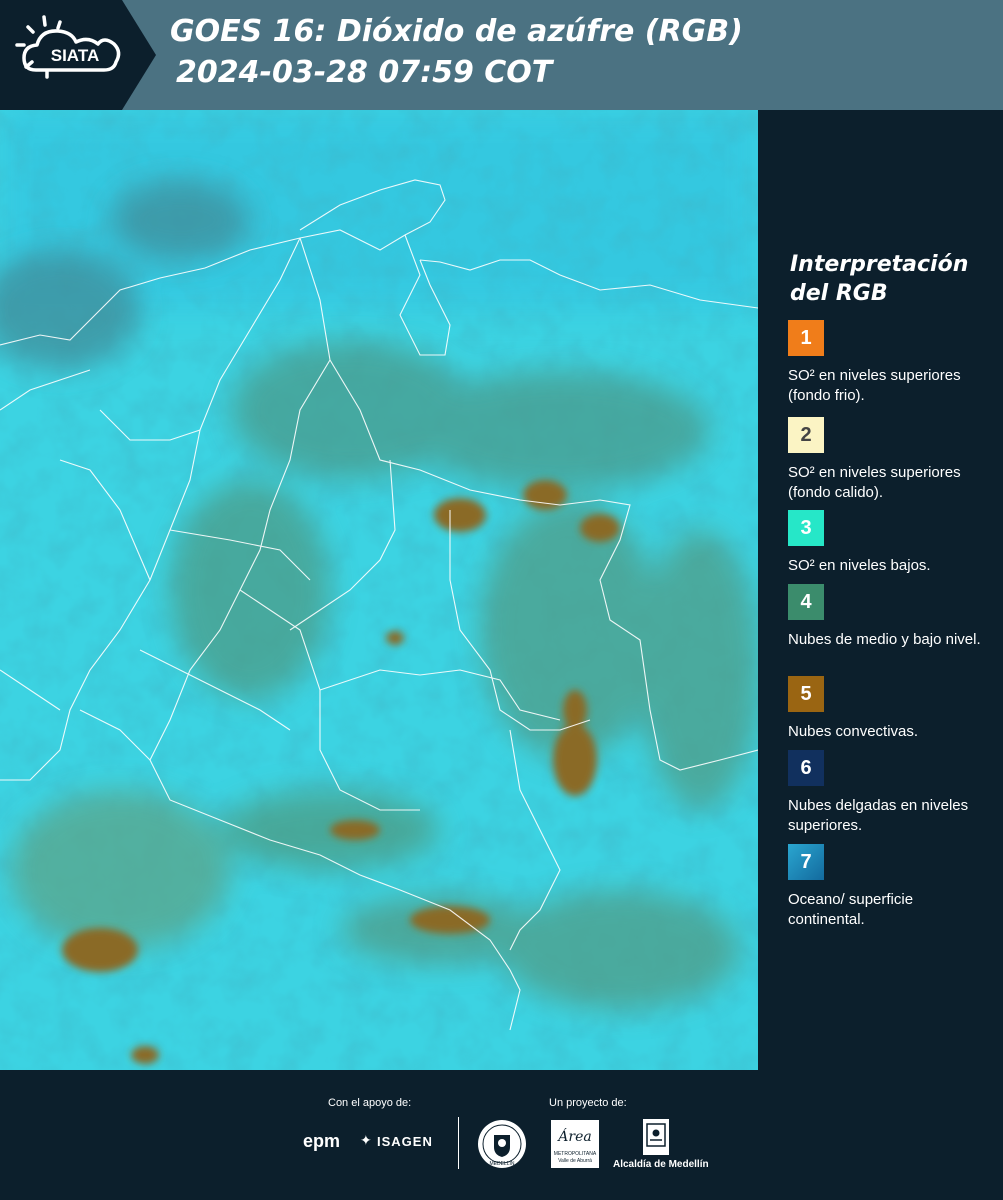  I want to click on legend-item-4: 4 Nubes de medio y bajo nivel., so click(888, 617).